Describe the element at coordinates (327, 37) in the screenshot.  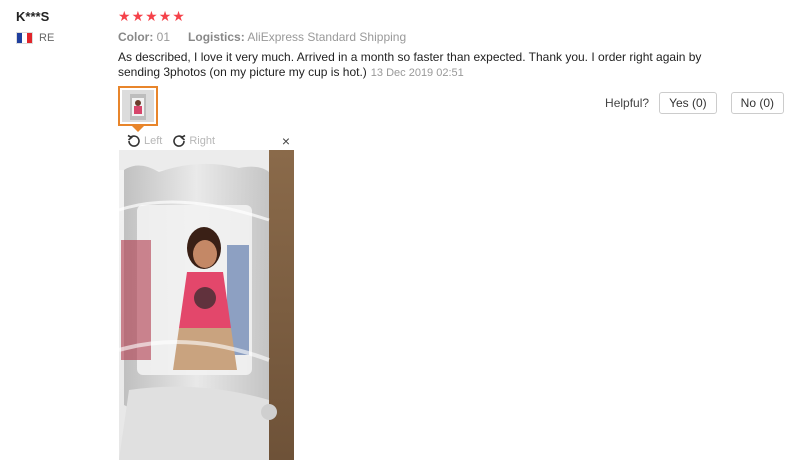
I see `logistics-value: AliExpress Standard Shipping` at that location.